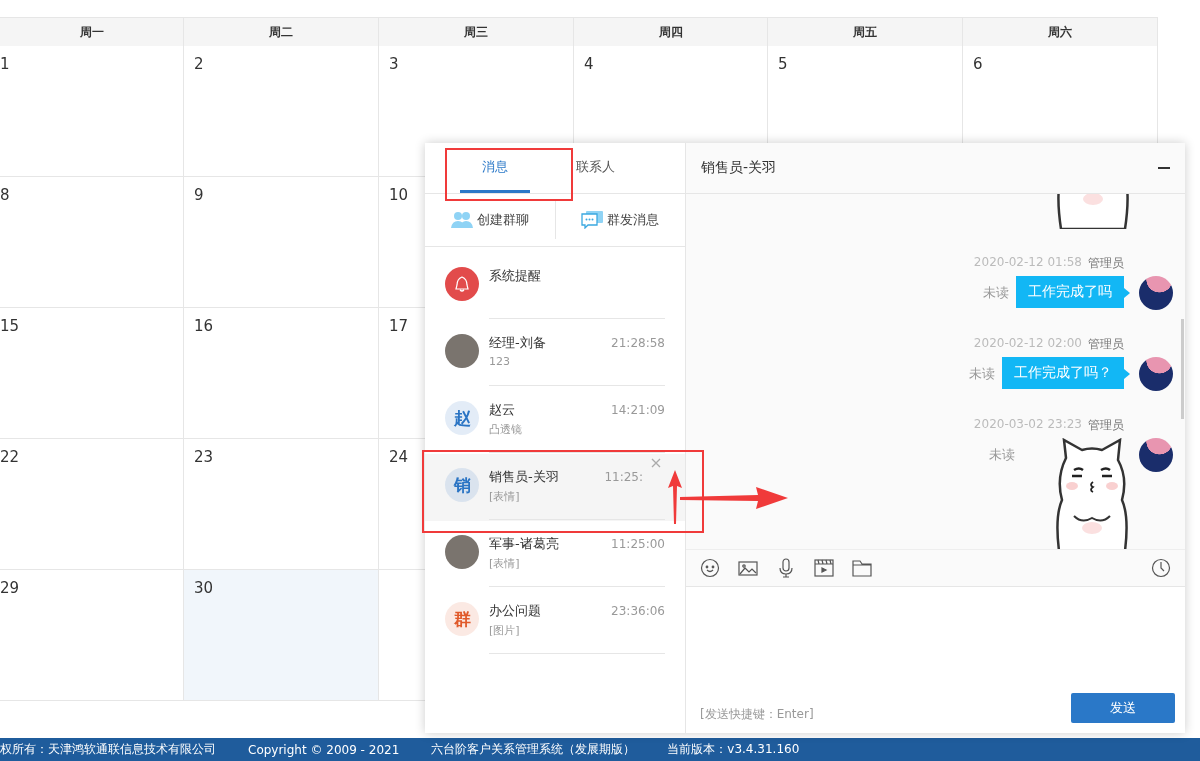 The image size is (1200, 761). Describe the element at coordinates (589, 64) in the screenshot. I see `day-number: 4` at that location.